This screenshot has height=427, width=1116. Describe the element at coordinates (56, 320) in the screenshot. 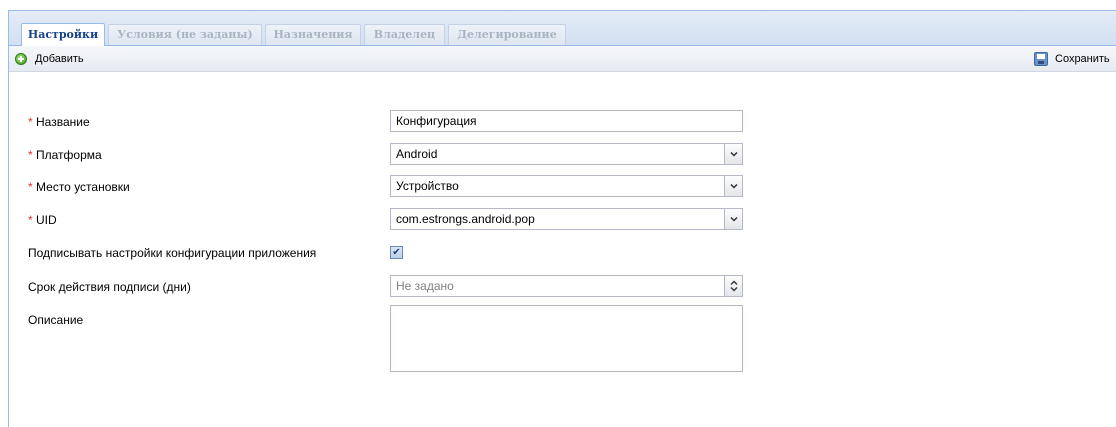

I see `description-label: Описание` at that location.